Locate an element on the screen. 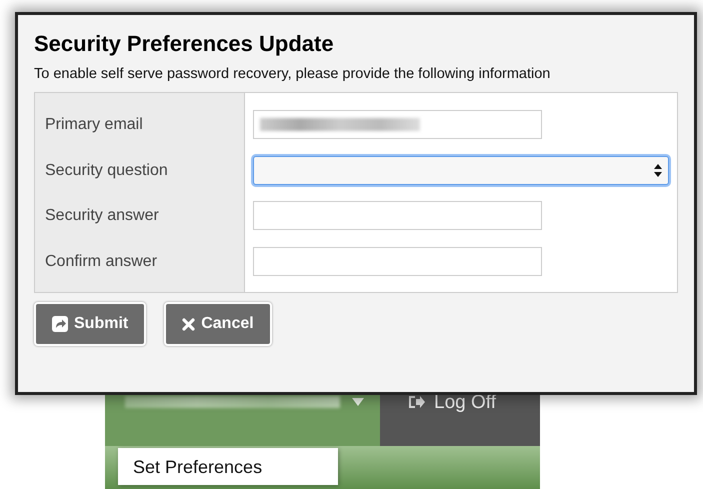 The height and width of the screenshot is (489, 703). caret-icon is located at coordinates (358, 402).